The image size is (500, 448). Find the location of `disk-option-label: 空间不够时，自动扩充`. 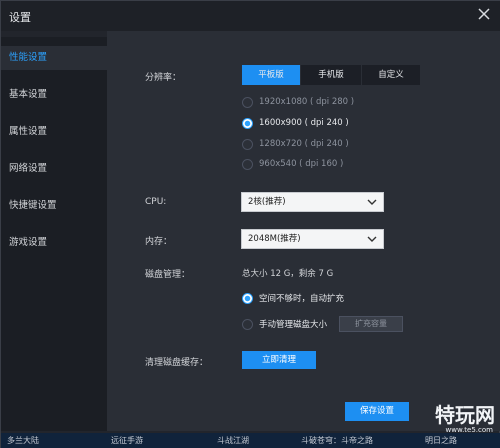

disk-option-label: 空间不够时，自动扩充 is located at coordinates (302, 299).